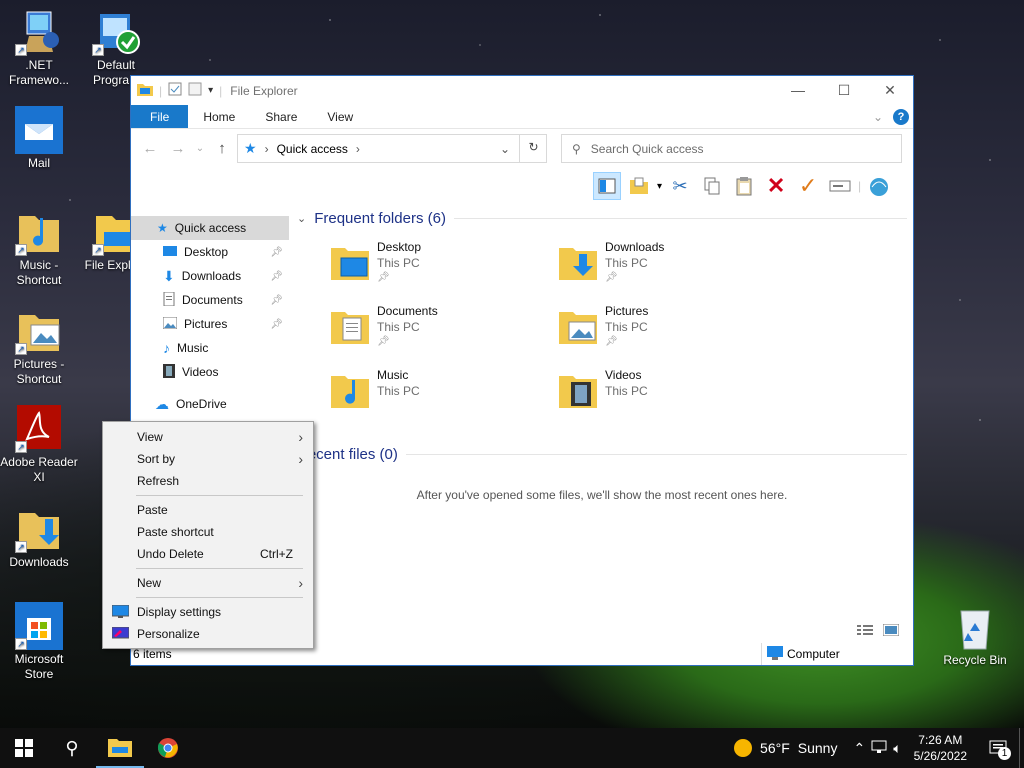 The width and height of the screenshot is (1024, 768). What do you see at coordinates (210, 324) in the screenshot?
I see `sidebar-item-pictures: Pictures 📌︎` at bounding box center [210, 324].